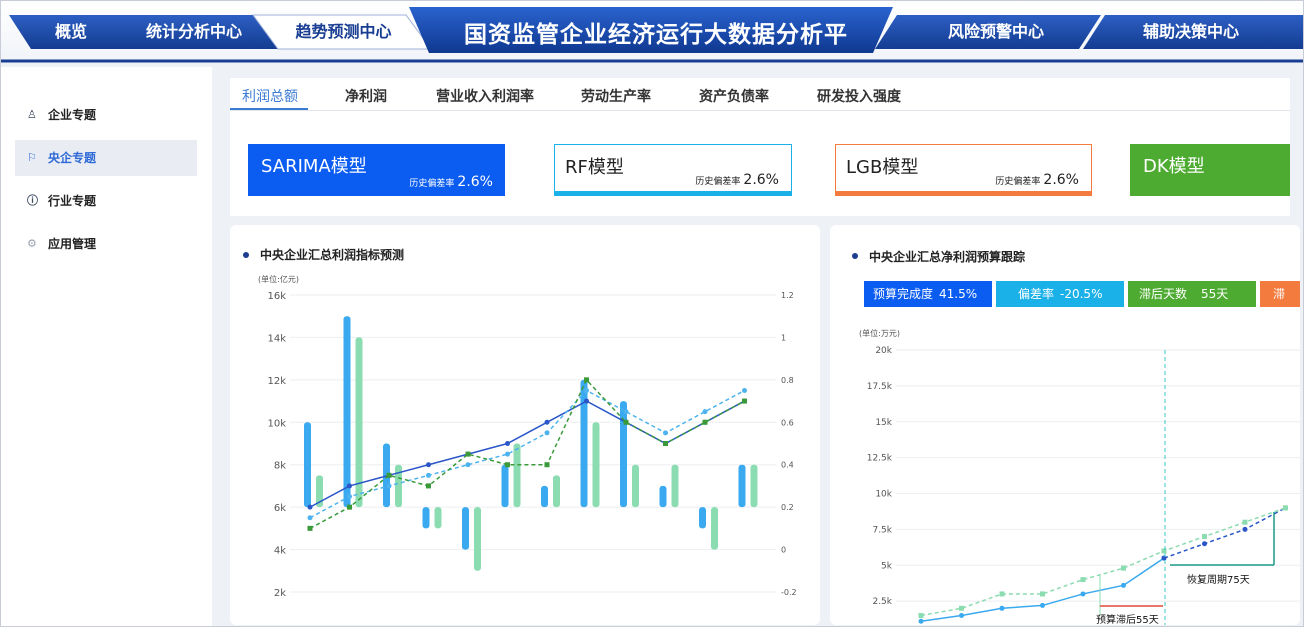 This screenshot has height=627, width=1304. Describe the element at coordinates (996, 32) in the screenshot. I see `nav-tab-risk: 风险预警中心` at that location.